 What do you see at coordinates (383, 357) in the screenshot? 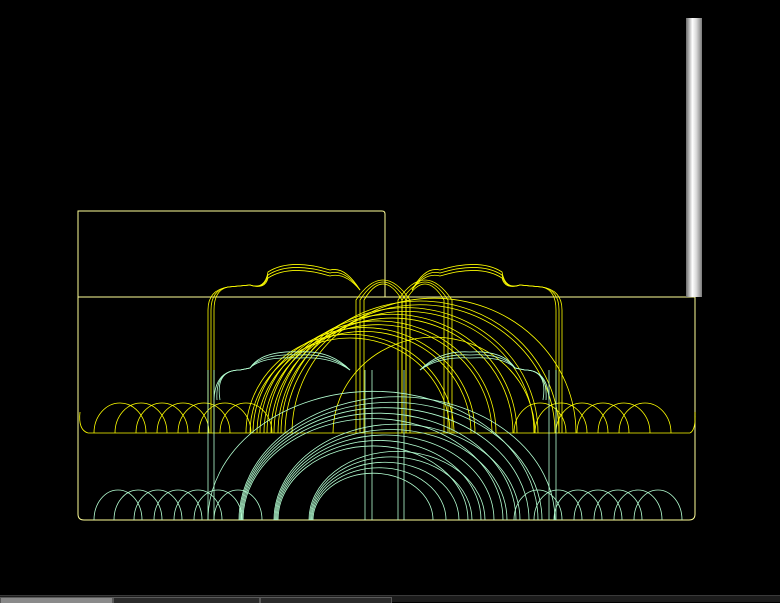
I see `toolpath-loop` at bounding box center [383, 357].